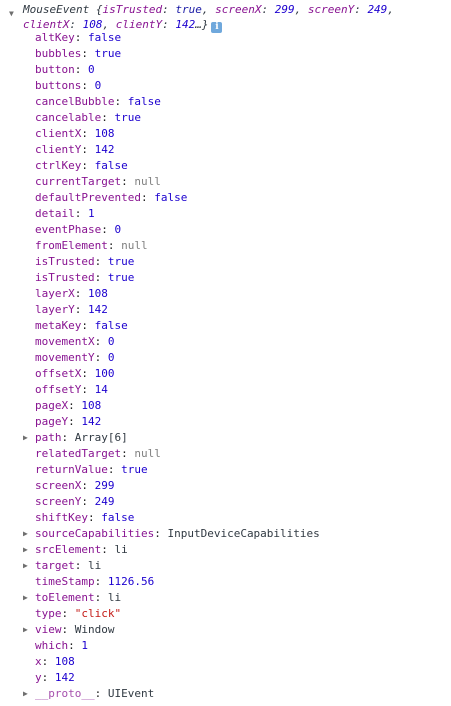  Describe the element at coordinates (225, 470) in the screenshot. I see `property-row: returnValue: true` at that location.